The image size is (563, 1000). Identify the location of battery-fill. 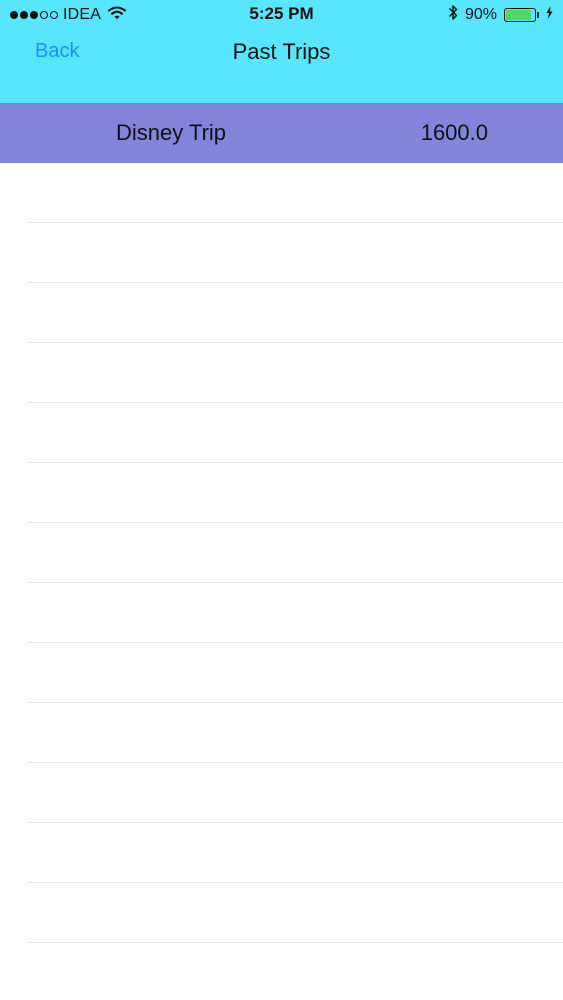
(519, 15).